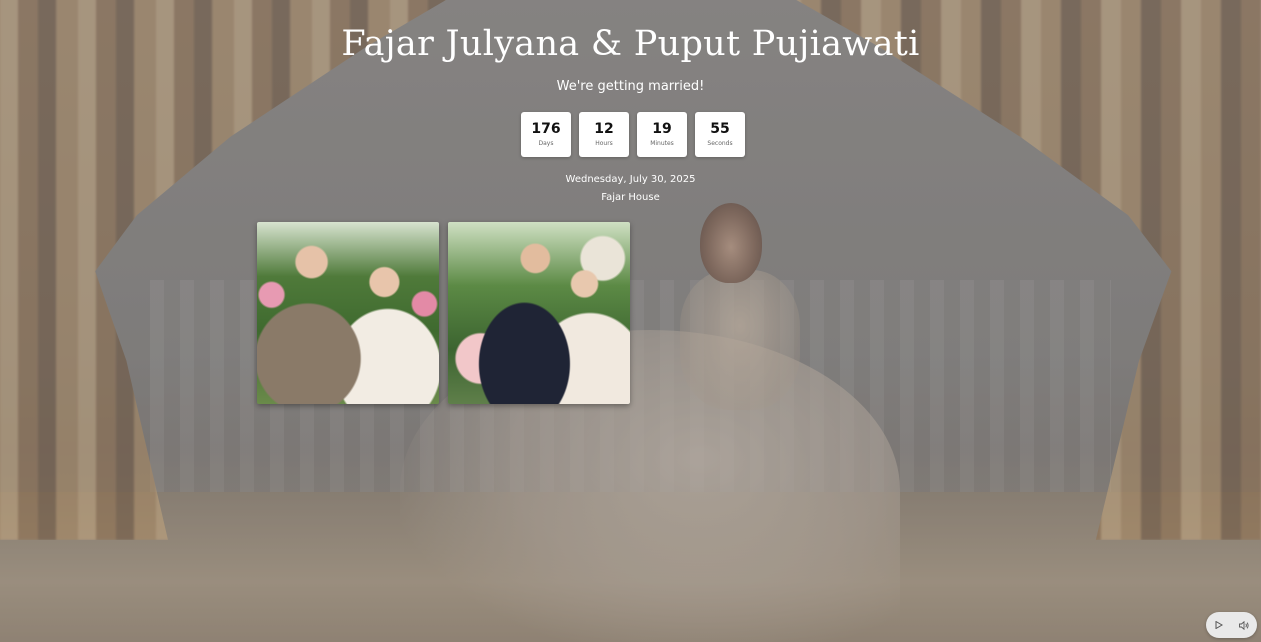 This screenshot has height=642, width=1261. What do you see at coordinates (633, 134) in the screenshot?
I see `countdown-timer: 176 Days 12 Hours 19 Minutes 55 Seconds` at bounding box center [633, 134].